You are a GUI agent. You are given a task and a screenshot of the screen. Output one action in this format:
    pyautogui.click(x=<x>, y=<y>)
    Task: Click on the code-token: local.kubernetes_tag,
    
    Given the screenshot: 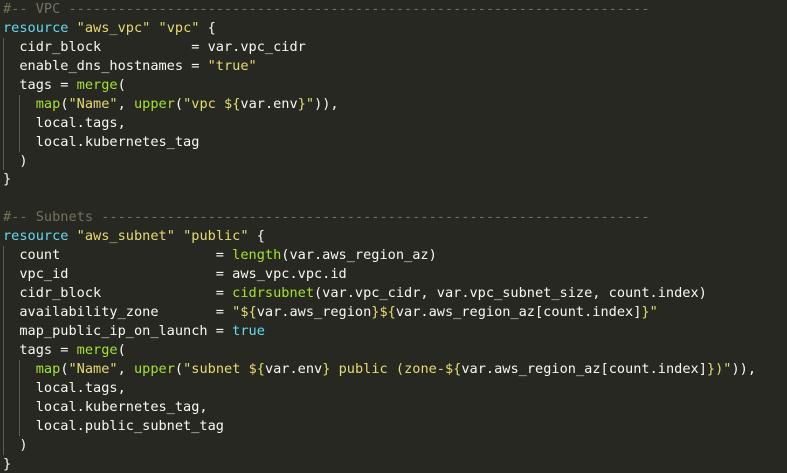 What is the action you would take?
    pyautogui.click(x=105, y=407)
    